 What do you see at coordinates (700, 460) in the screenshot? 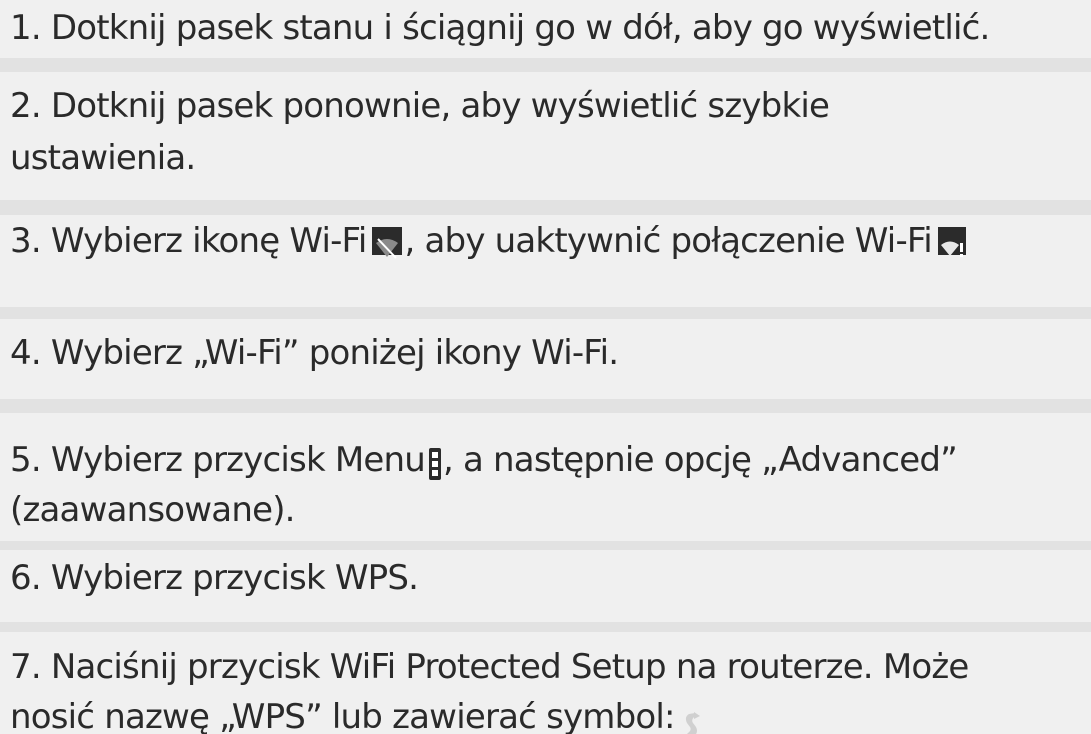
I see `step-5-text-end: , a następnie opcję „Advanced”` at bounding box center [700, 460].